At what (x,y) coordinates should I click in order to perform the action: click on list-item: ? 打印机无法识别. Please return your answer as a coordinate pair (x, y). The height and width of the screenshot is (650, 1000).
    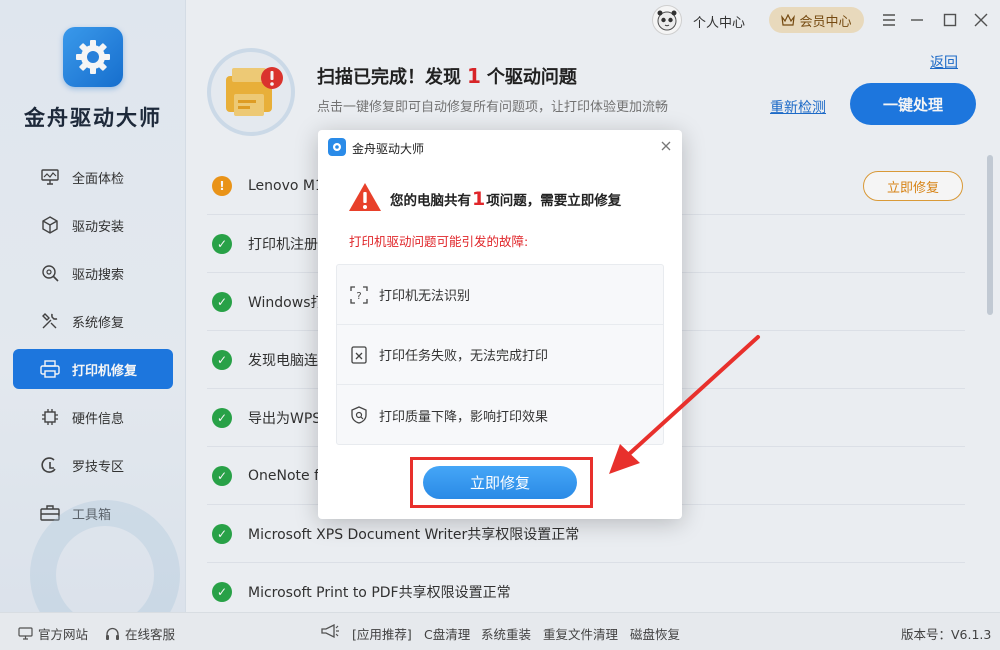
    Looking at the image, I should click on (500, 295).